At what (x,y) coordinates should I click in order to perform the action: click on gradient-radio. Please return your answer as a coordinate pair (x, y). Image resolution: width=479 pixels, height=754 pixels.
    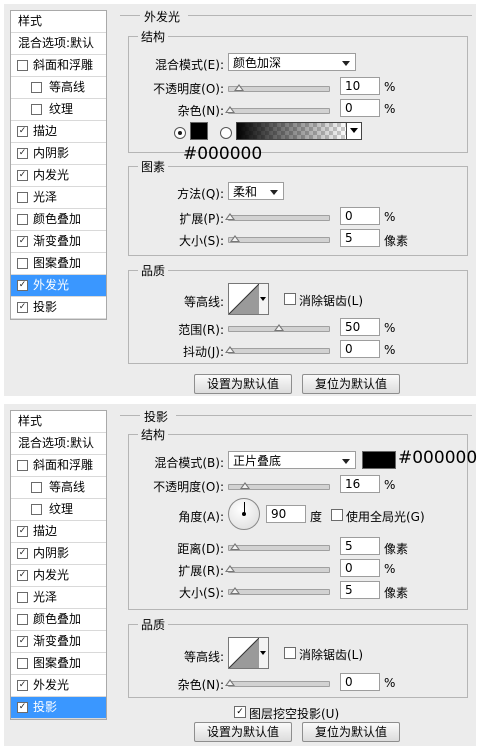
    Looking at the image, I should click on (226, 133).